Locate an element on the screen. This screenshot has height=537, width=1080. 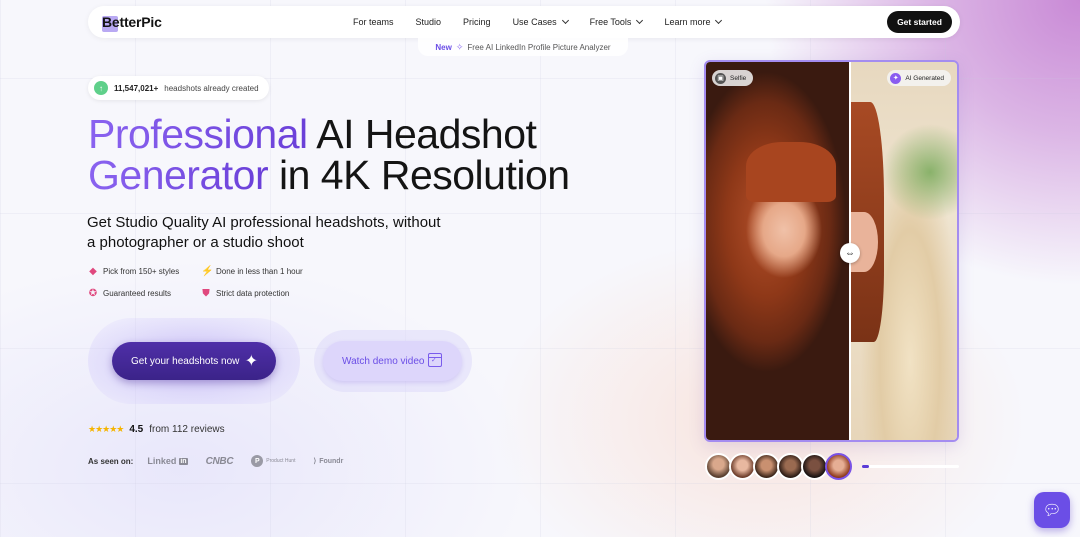
feature-item: ⛊ Strict data protection is located at coordinates (245, 293).